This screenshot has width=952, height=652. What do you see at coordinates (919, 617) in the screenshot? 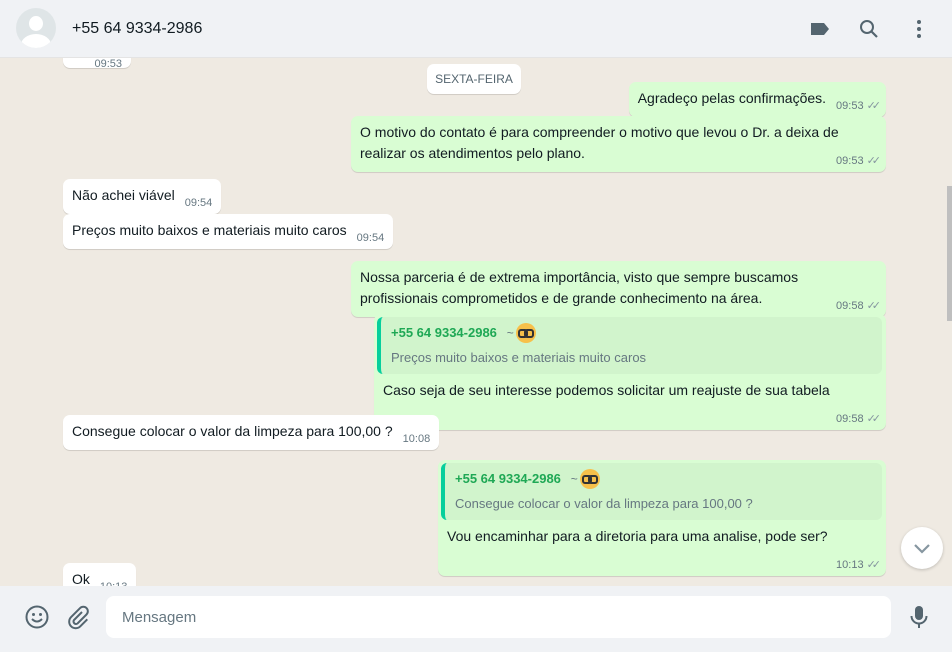
I see `microphone-icon` at bounding box center [919, 617].